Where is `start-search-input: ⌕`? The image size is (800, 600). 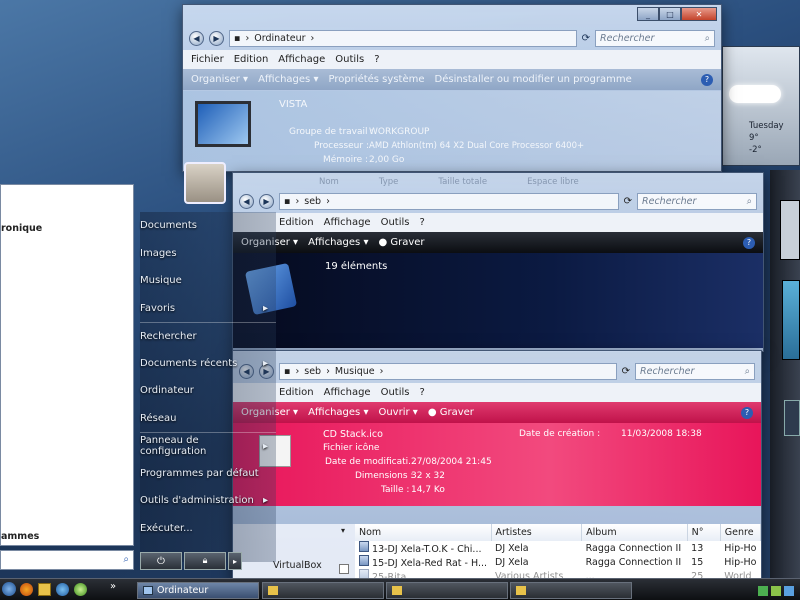 start-search-input: ⌕ is located at coordinates (67, 560).